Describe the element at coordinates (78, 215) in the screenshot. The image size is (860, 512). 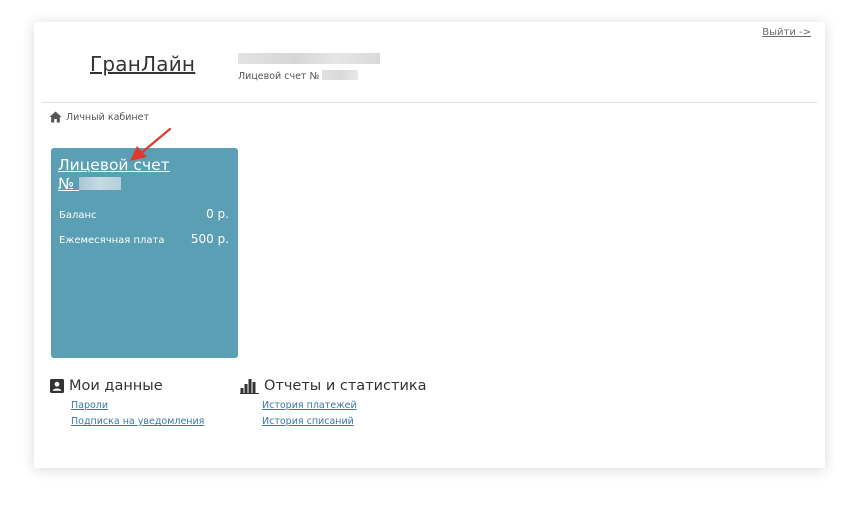
I see `balance-label: Баланс` at that location.